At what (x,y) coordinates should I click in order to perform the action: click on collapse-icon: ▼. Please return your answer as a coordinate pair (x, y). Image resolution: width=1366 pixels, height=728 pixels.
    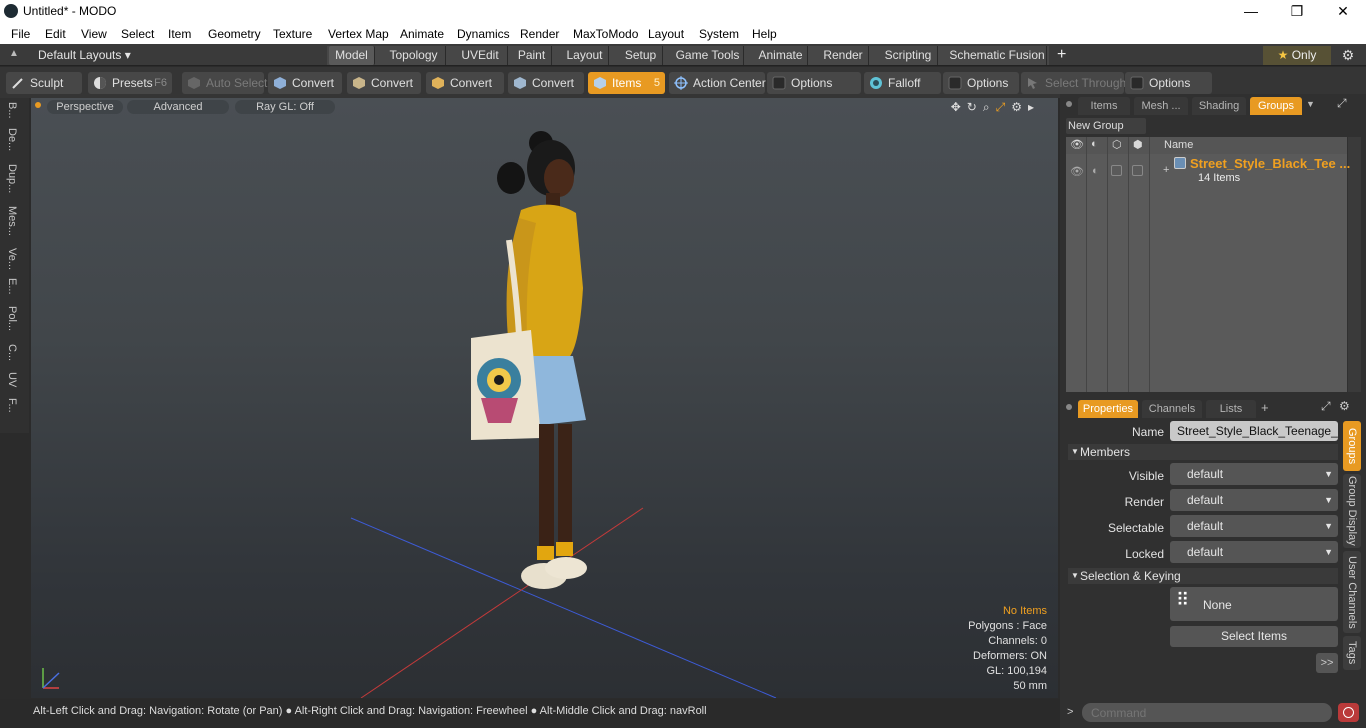
    Looking at the image, I should click on (1075, 575).